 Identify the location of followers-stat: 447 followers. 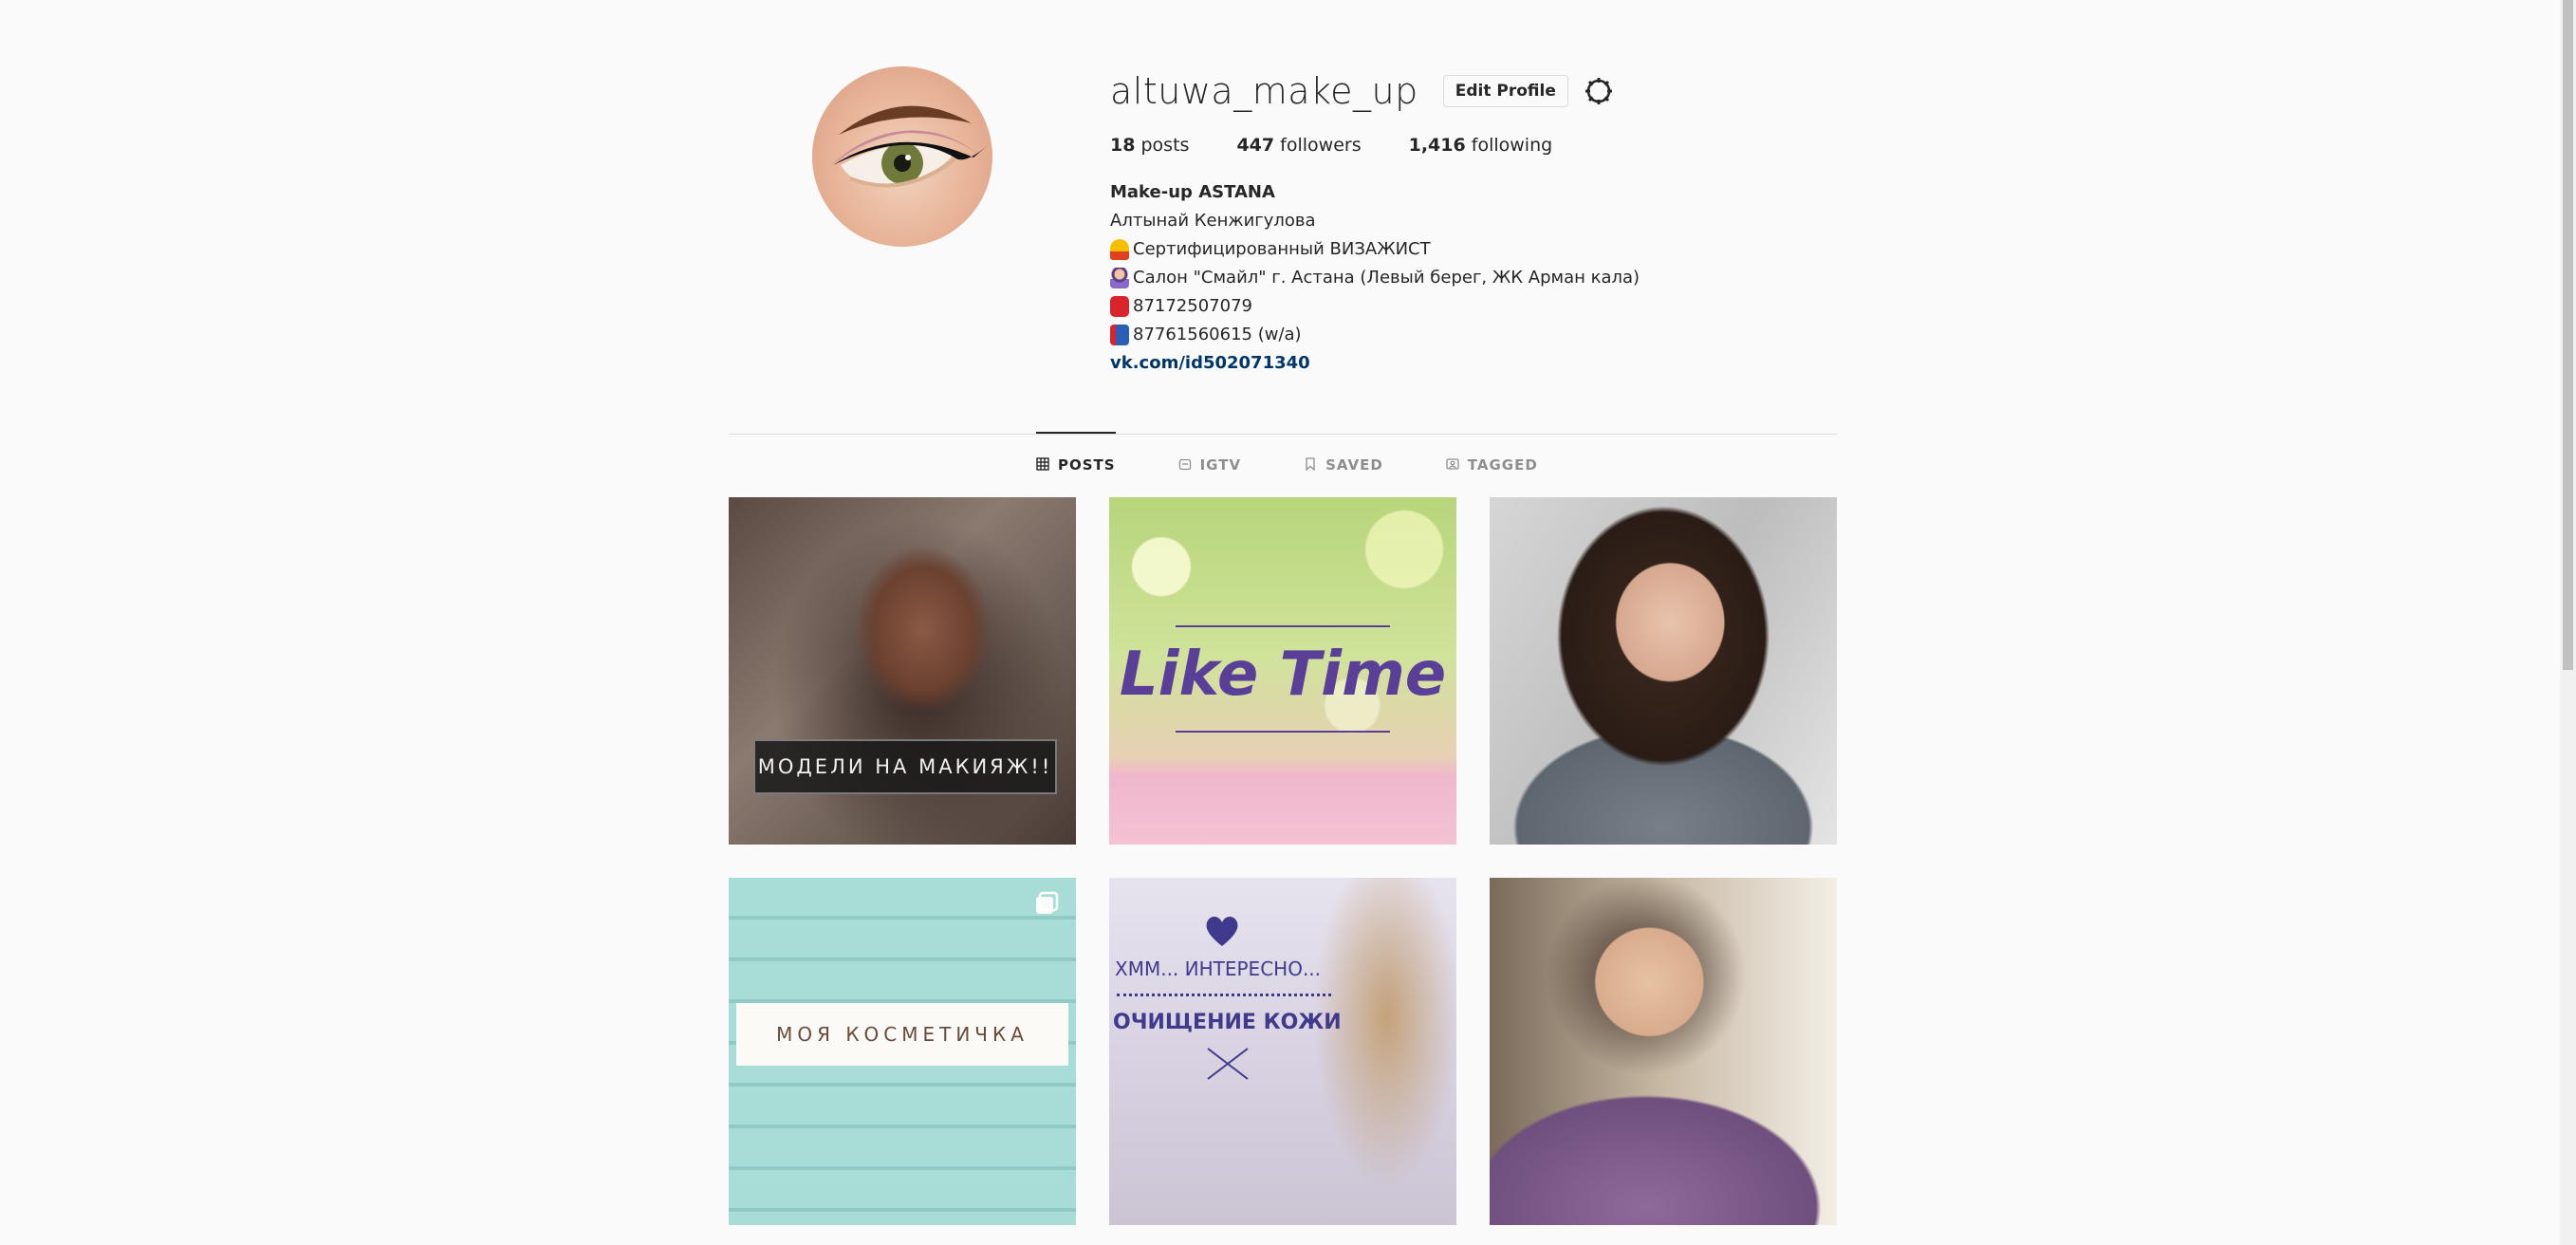
(1298, 145).